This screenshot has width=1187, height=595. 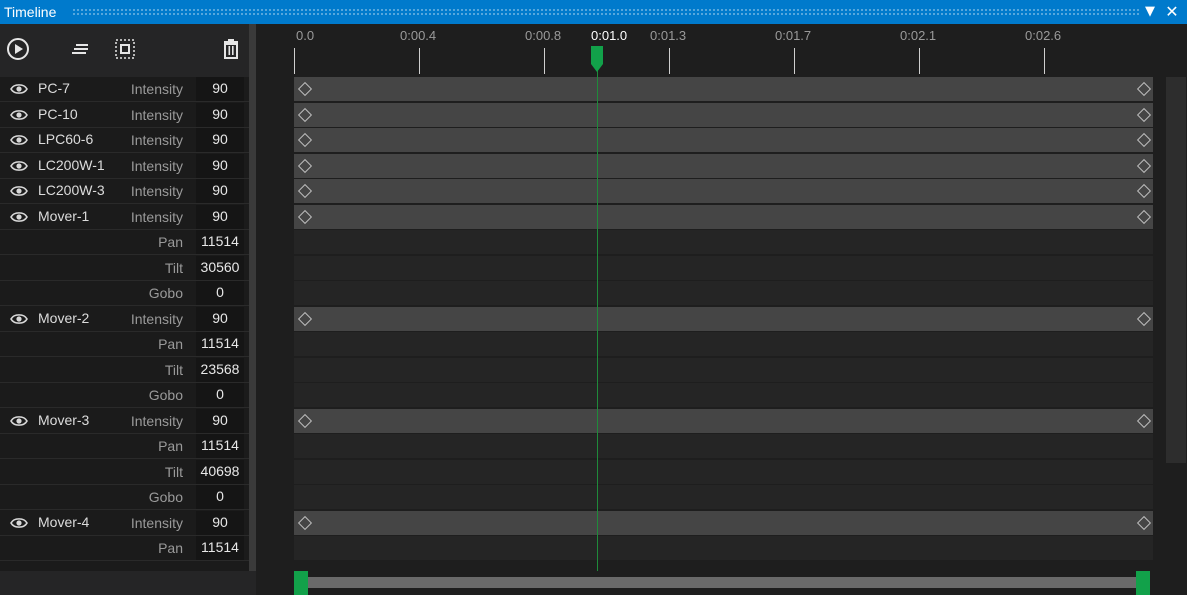 I want to click on ruler-label: 0:02.1, so click(x=918, y=35).